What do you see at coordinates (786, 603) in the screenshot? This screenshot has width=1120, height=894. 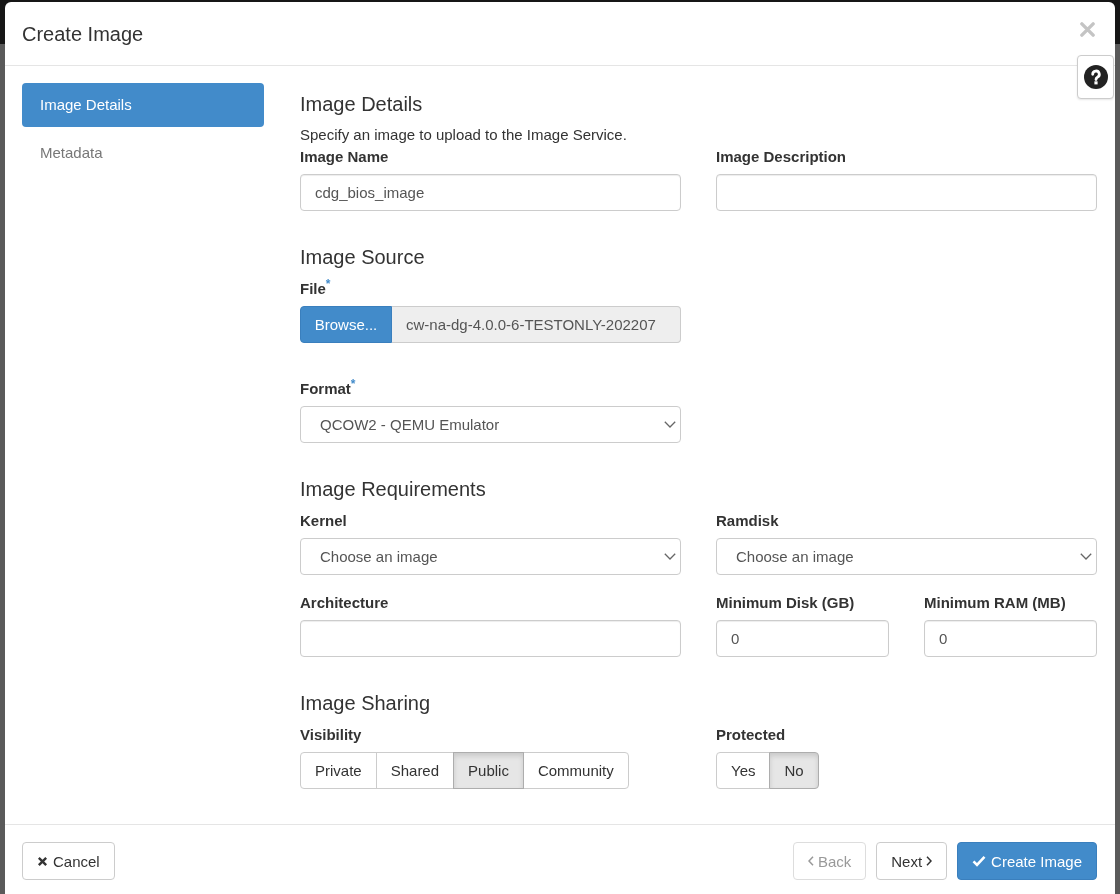 I see `field-label: Minimum Disk (GB)` at bounding box center [786, 603].